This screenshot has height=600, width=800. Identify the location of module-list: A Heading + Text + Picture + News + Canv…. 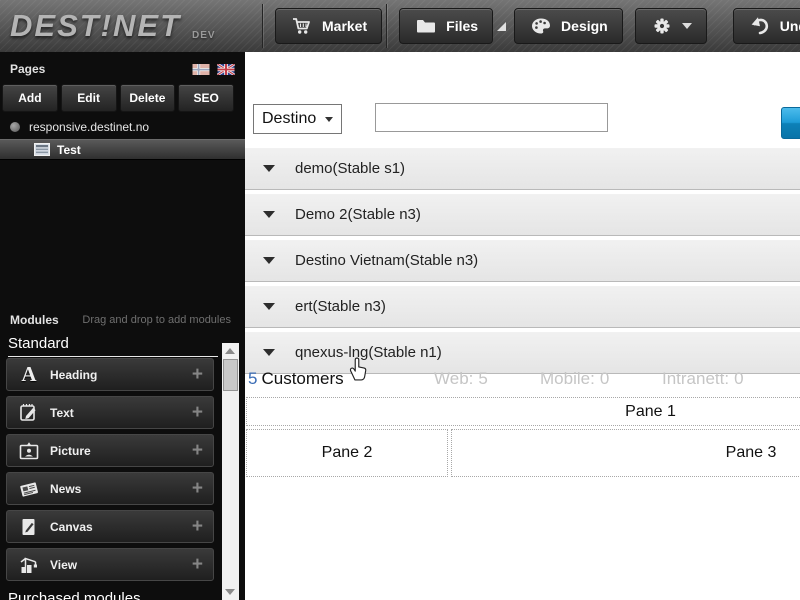
(110, 472).